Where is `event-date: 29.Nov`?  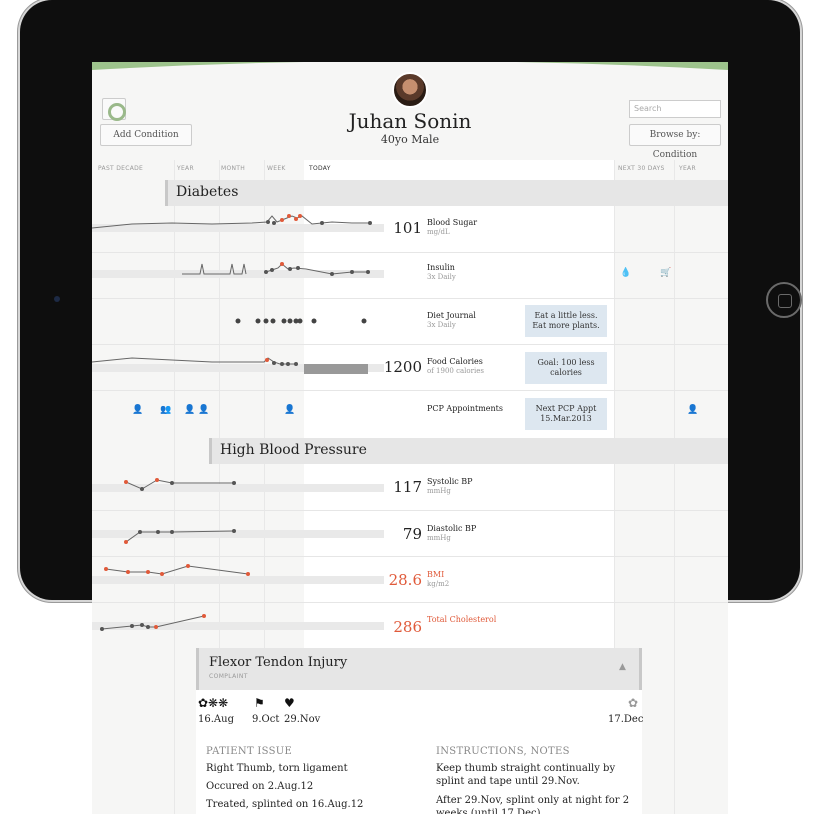 event-date: 29.Nov is located at coordinates (302, 719).